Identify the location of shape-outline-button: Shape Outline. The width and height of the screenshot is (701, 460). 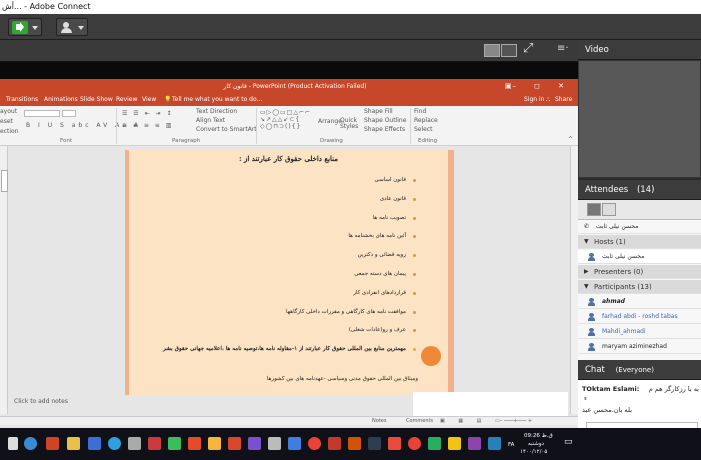
(385, 120).